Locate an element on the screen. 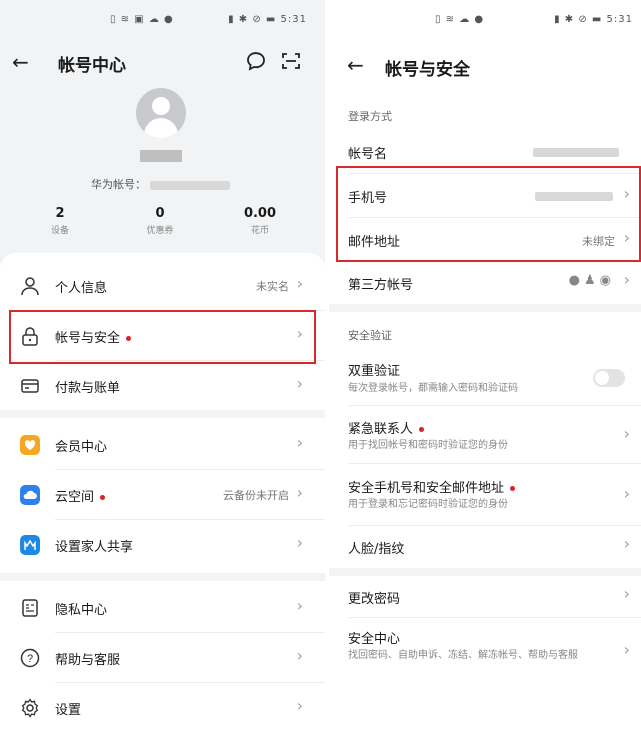 This screenshot has height=744, width=641. row-label: 安全手机号和安全邮件地址 is located at coordinates (432, 486).